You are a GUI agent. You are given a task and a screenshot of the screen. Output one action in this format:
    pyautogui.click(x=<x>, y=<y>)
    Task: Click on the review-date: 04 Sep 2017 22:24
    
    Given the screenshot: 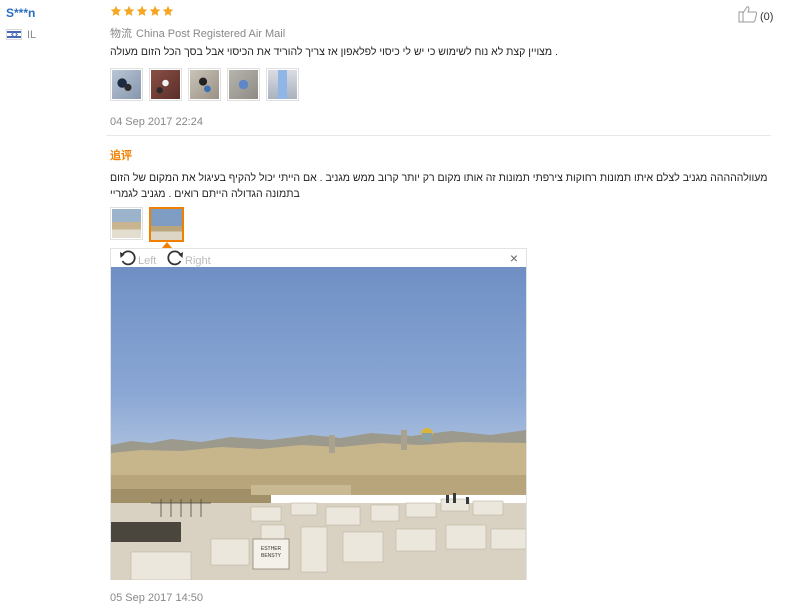 What is the action you would take?
    pyautogui.click(x=156, y=122)
    